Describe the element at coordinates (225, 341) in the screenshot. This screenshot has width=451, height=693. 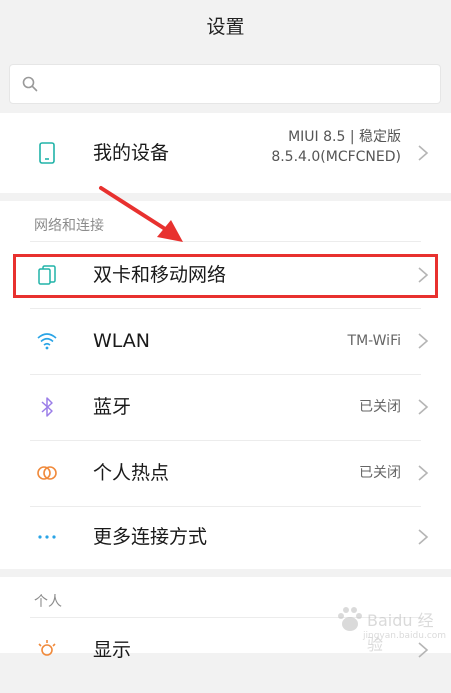
I see `wlan-row: WLAN TM-WiFi` at that location.